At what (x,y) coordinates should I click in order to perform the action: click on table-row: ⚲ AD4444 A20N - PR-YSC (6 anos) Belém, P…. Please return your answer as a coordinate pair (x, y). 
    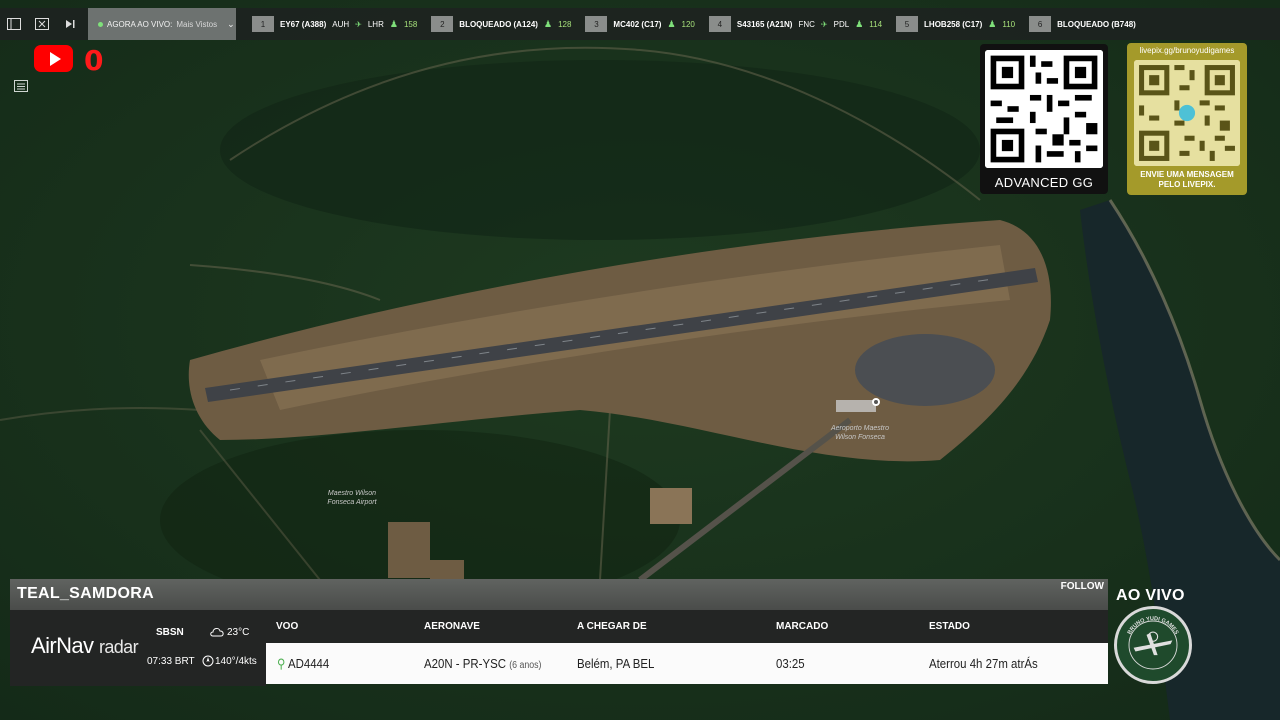
    Looking at the image, I should click on (687, 663).